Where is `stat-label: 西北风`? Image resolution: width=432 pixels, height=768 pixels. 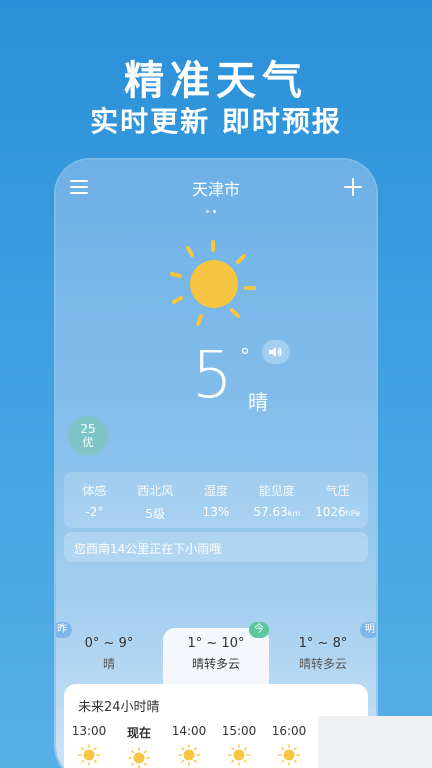 stat-label: 西北风 is located at coordinates (155, 491).